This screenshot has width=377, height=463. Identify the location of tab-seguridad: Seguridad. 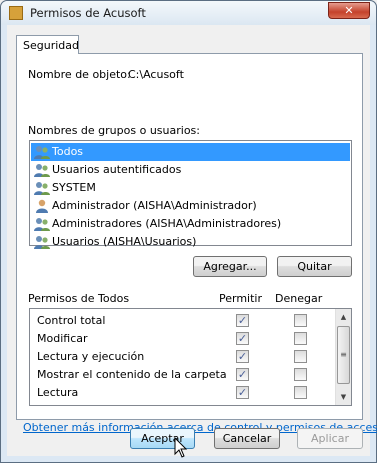
(47, 44).